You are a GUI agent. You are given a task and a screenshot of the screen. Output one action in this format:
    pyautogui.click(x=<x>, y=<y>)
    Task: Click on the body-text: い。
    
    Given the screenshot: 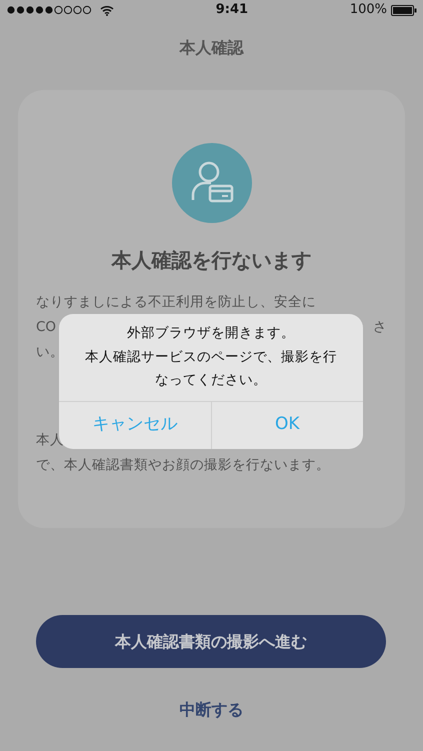 What is the action you would take?
    pyautogui.click(x=50, y=352)
    